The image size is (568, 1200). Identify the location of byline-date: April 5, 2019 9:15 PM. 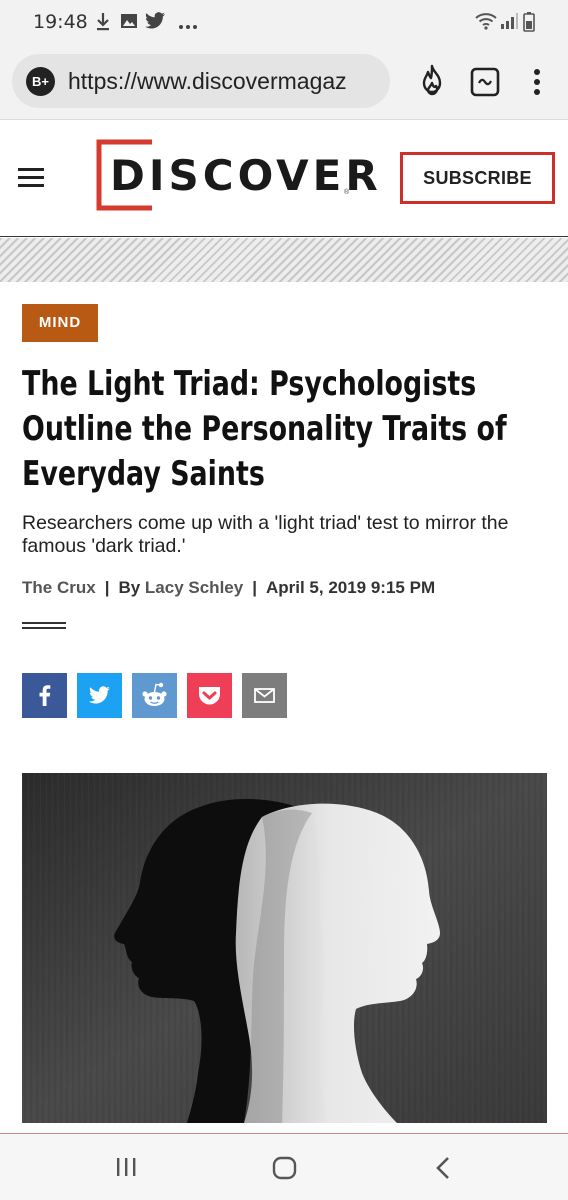
(350, 587).